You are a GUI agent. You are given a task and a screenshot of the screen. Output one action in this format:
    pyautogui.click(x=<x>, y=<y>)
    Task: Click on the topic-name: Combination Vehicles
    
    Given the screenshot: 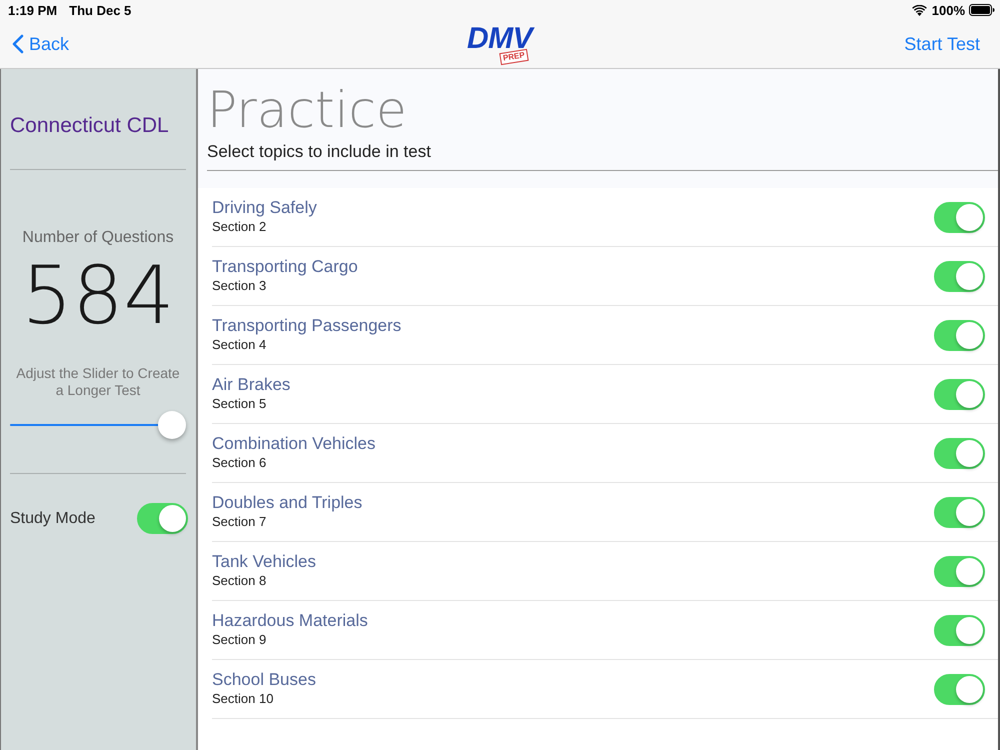 What is the action you would take?
    pyautogui.click(x=294, y=444)
    